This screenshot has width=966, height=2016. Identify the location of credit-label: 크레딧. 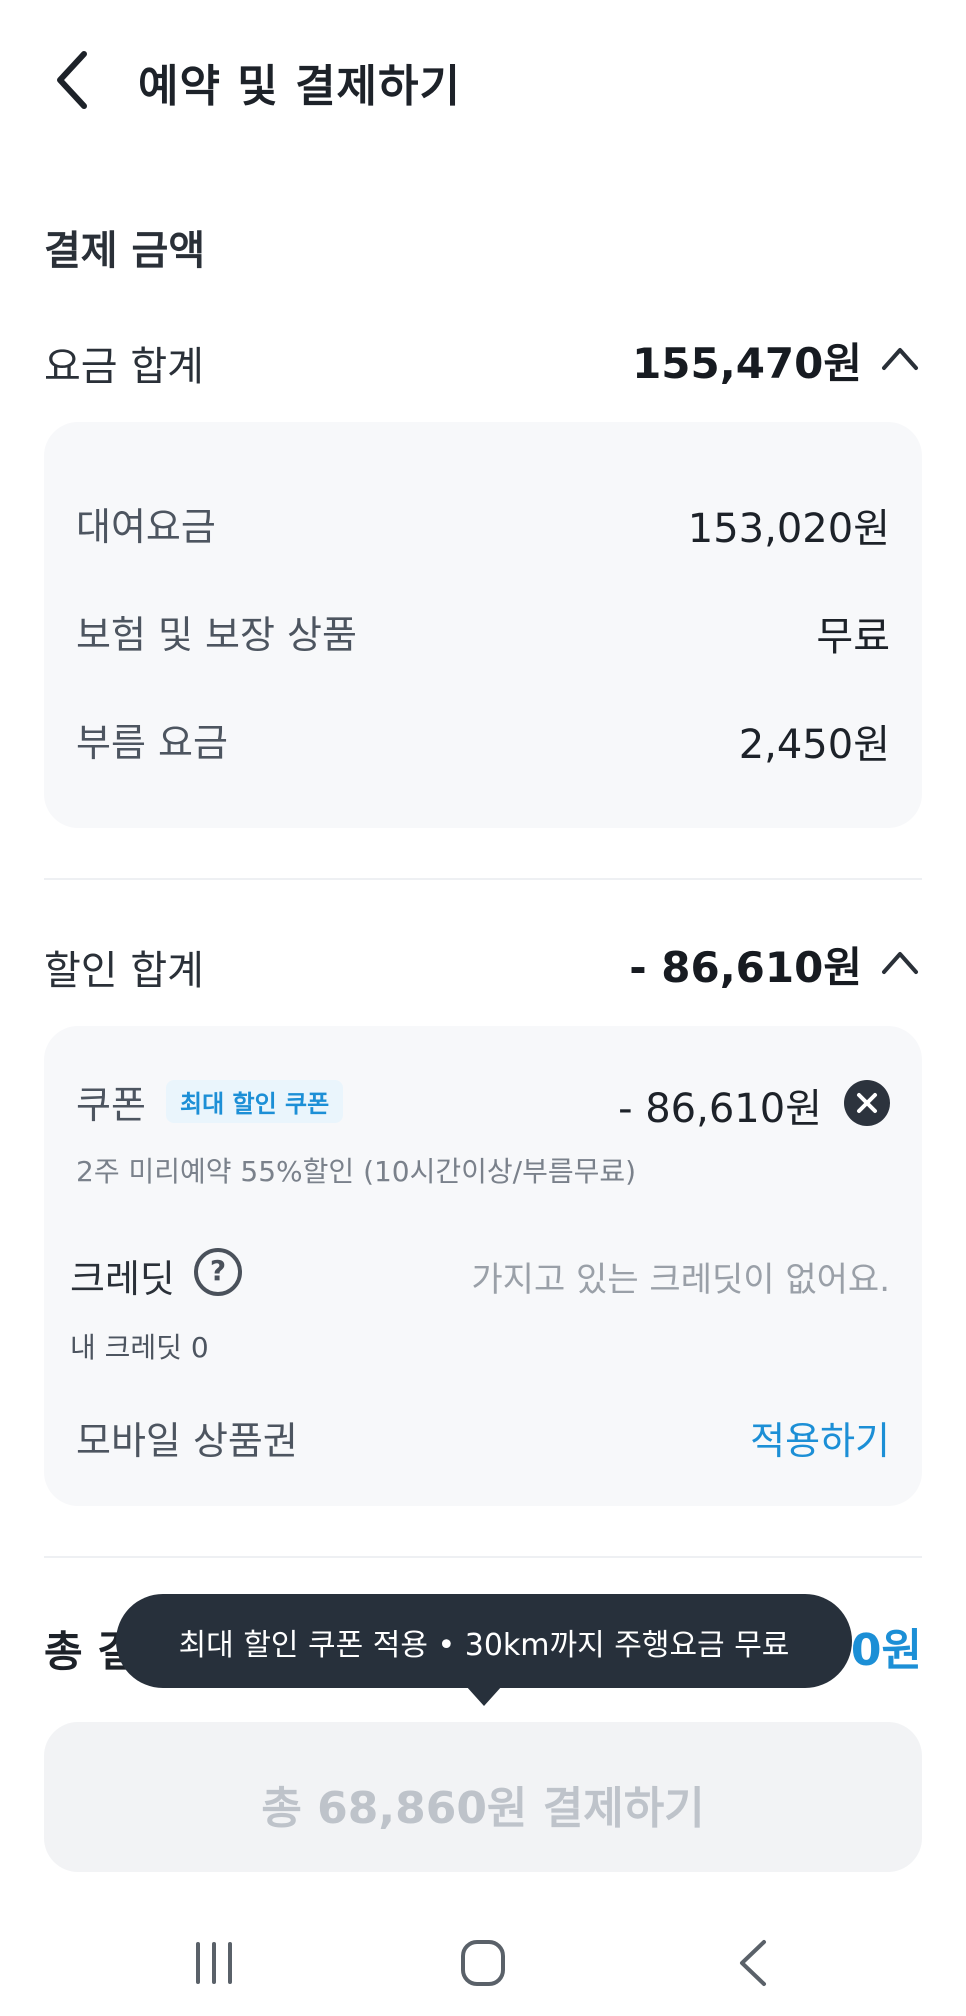
(122, 1279).